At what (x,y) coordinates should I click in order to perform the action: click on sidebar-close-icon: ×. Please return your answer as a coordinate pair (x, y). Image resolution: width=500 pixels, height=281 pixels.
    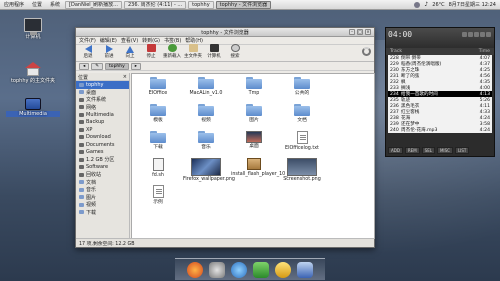
    Looking at the image, I should click on (125, 77).